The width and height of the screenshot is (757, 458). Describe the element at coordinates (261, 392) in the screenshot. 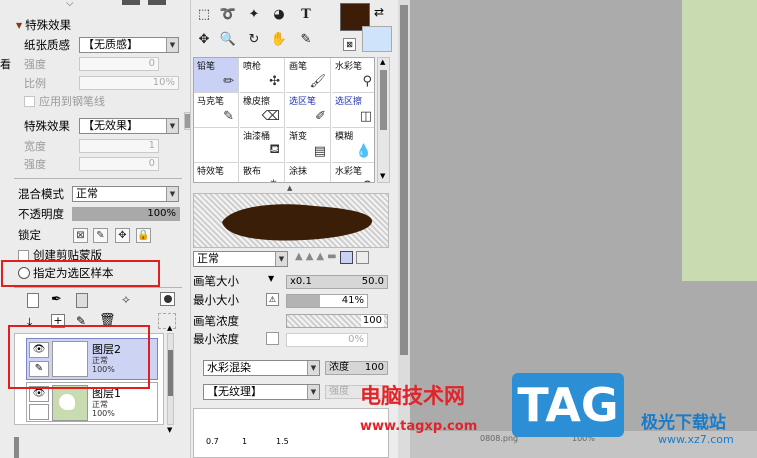

I see `texture-select: 【无纹理】 ▼` at that location.